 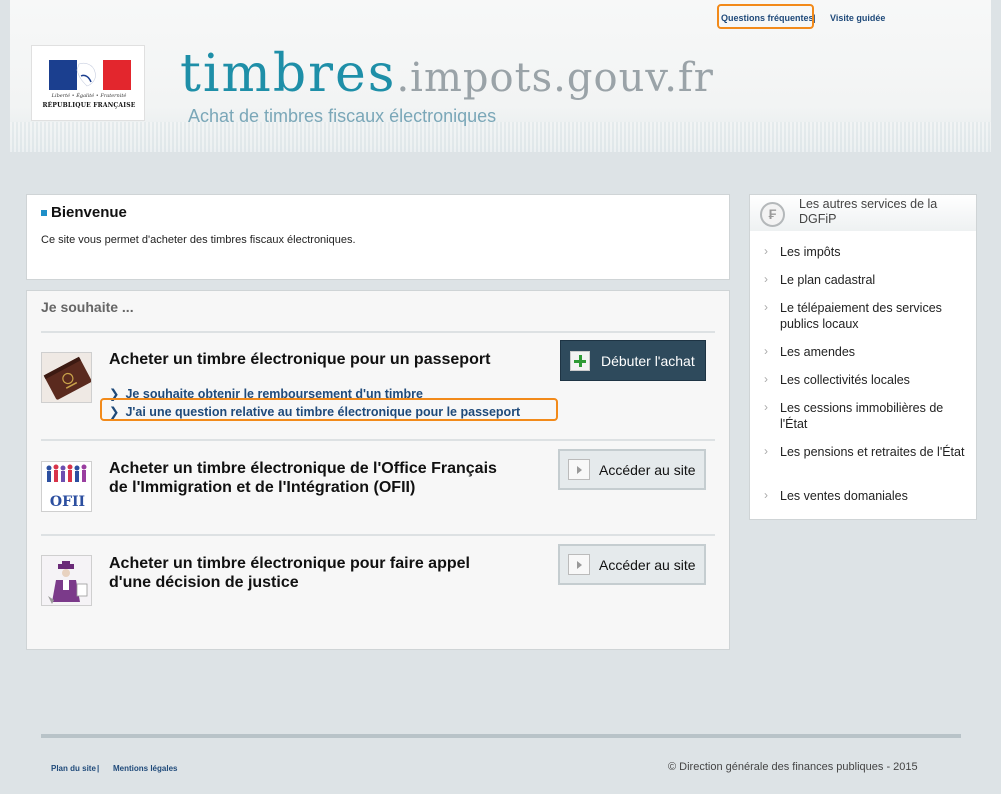 I want to click on logo-republic: RÉPUBLIQUE FRANÇAISE, so click(x=89, y=105).